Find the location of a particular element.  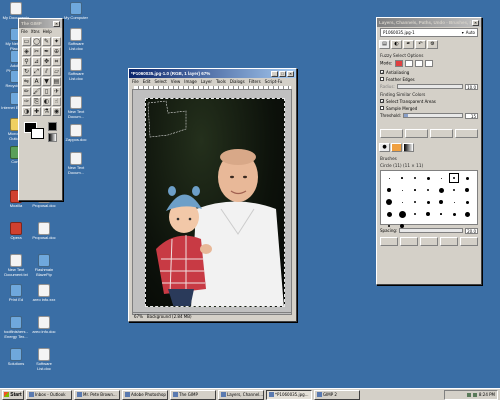

tool-picker-icon: ⚗ is located at coordinates (46, 111).